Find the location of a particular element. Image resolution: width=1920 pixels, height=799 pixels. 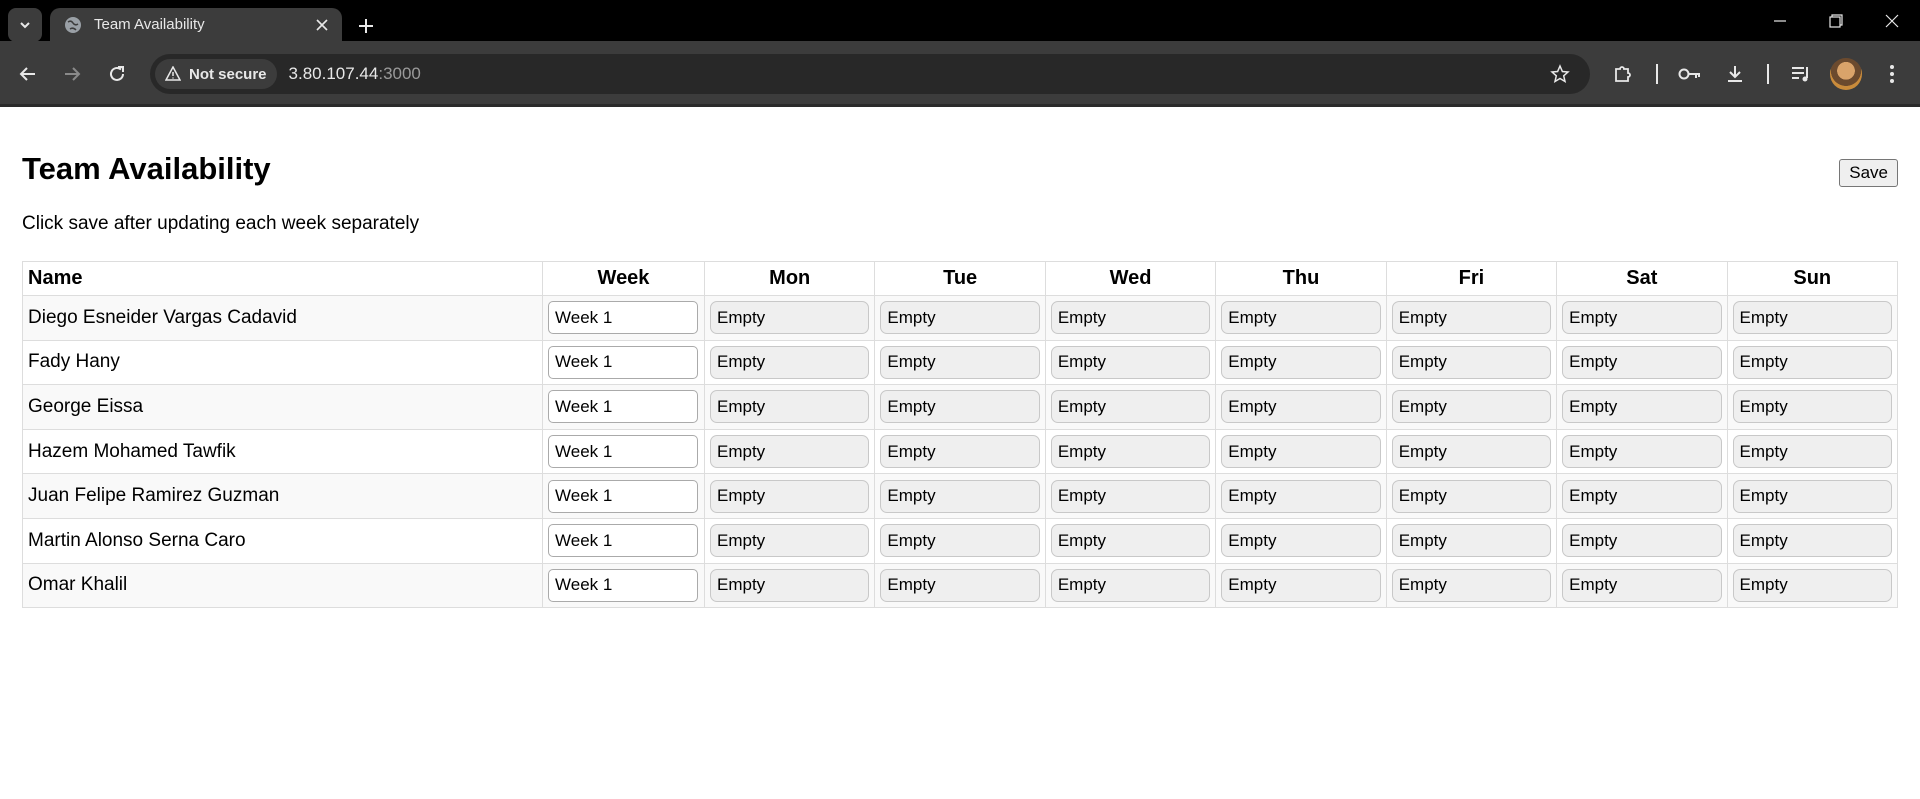

tab-close-icon is located at coordinates (322, 25).